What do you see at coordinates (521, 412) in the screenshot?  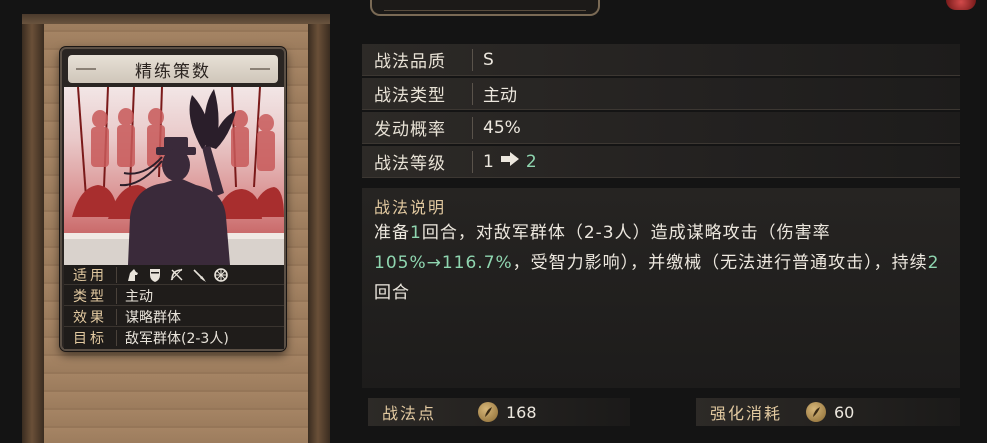 I see `tactic-points-value: 168` at bounding box center [521, 412].